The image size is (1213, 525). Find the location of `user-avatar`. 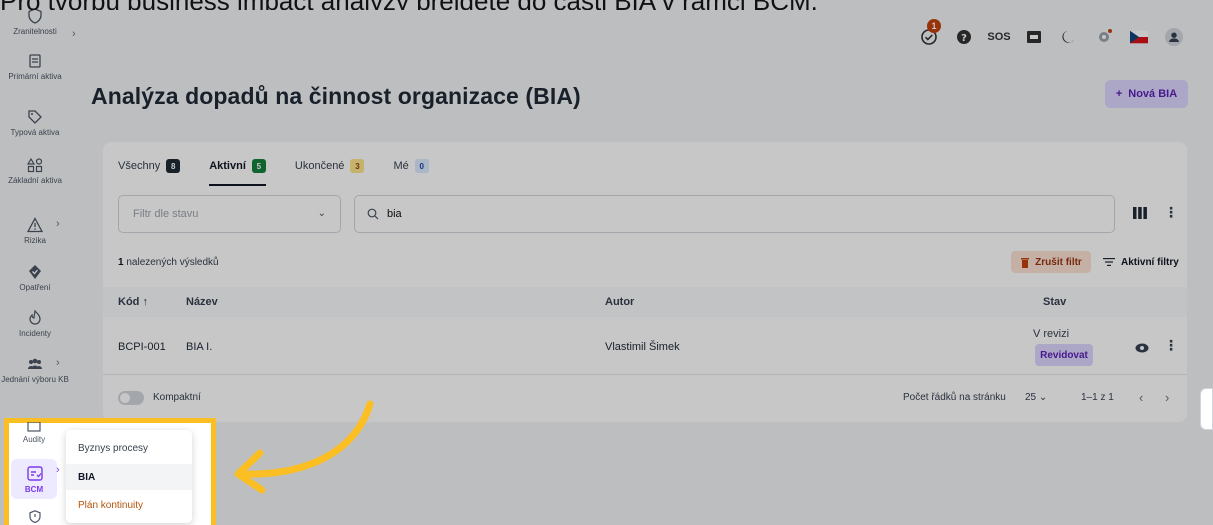

user-avatar is located at coordinates (1174, 37).